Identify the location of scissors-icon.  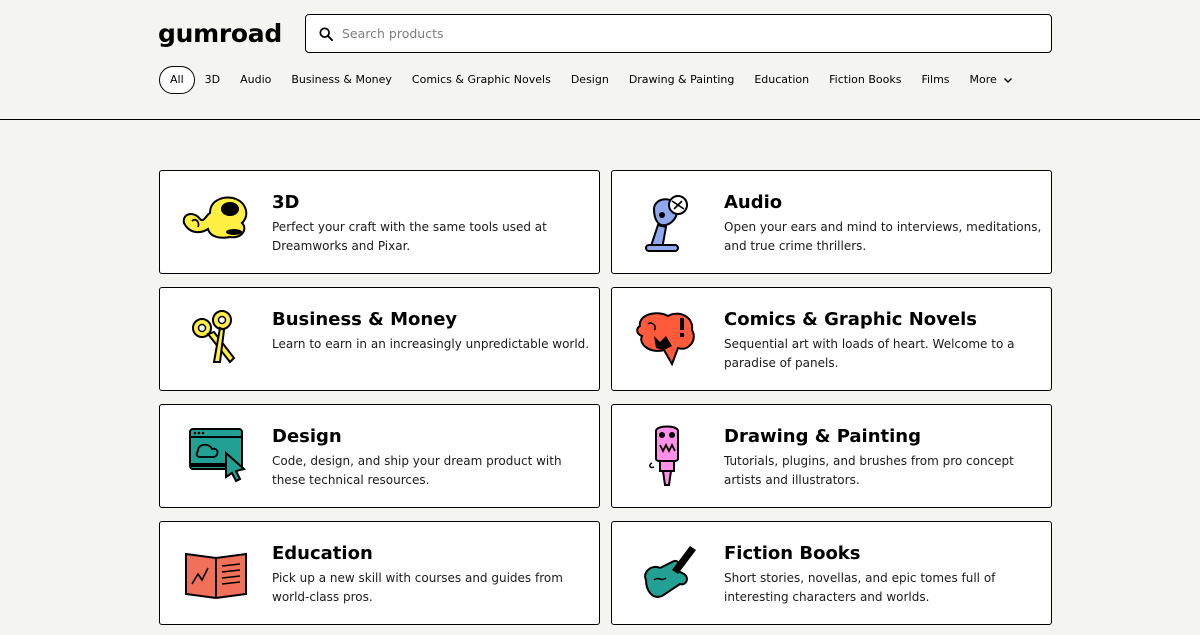
(216, 338).